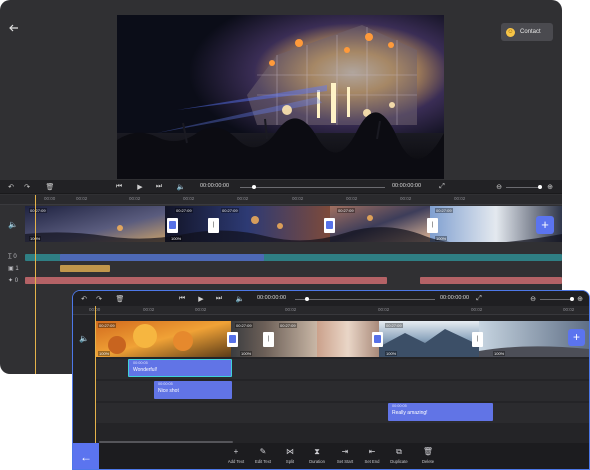 This screenshot has width=590, height=470. I want to click on duration-button: ⧗ Duration, so click(317, 455).